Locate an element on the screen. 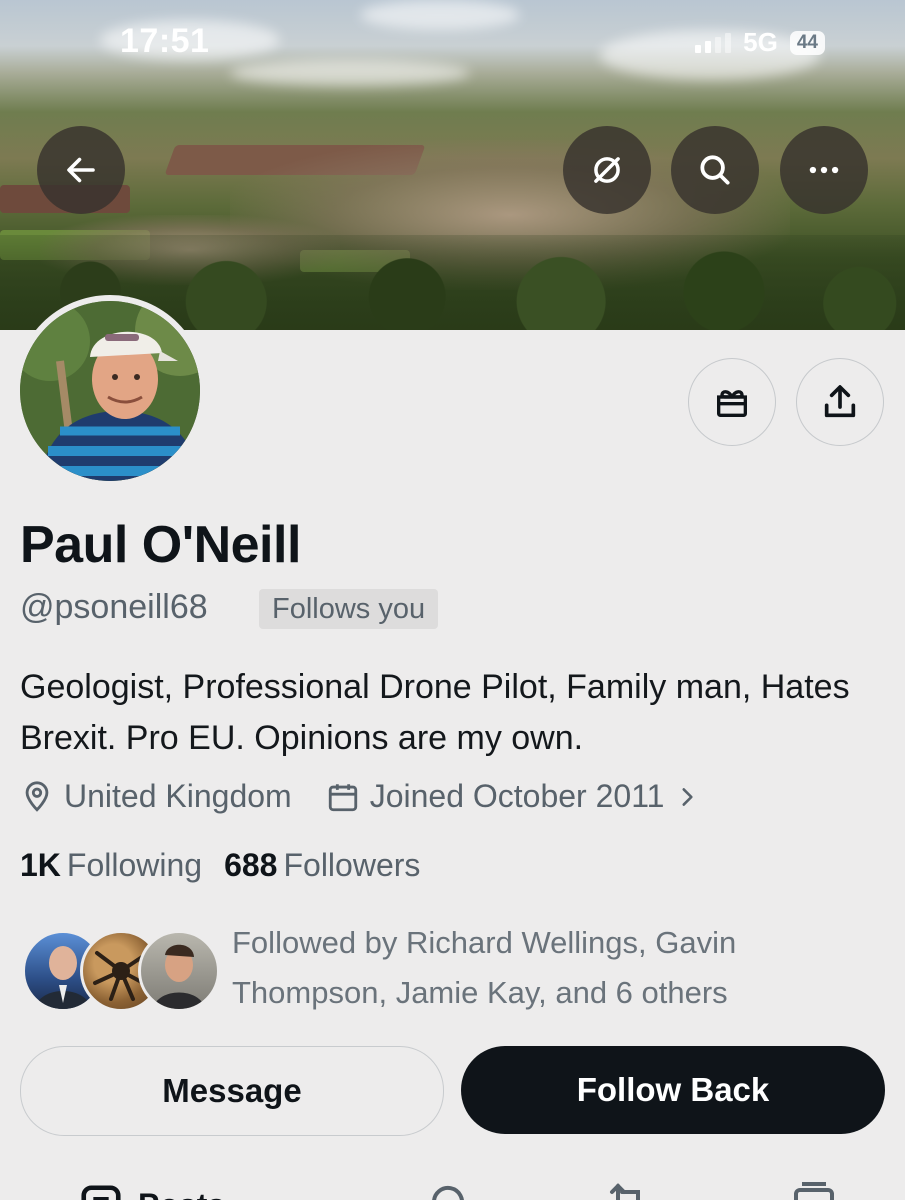 The image size is (905, 1200). followed-by-avatars is located at coordinates (121, 971).